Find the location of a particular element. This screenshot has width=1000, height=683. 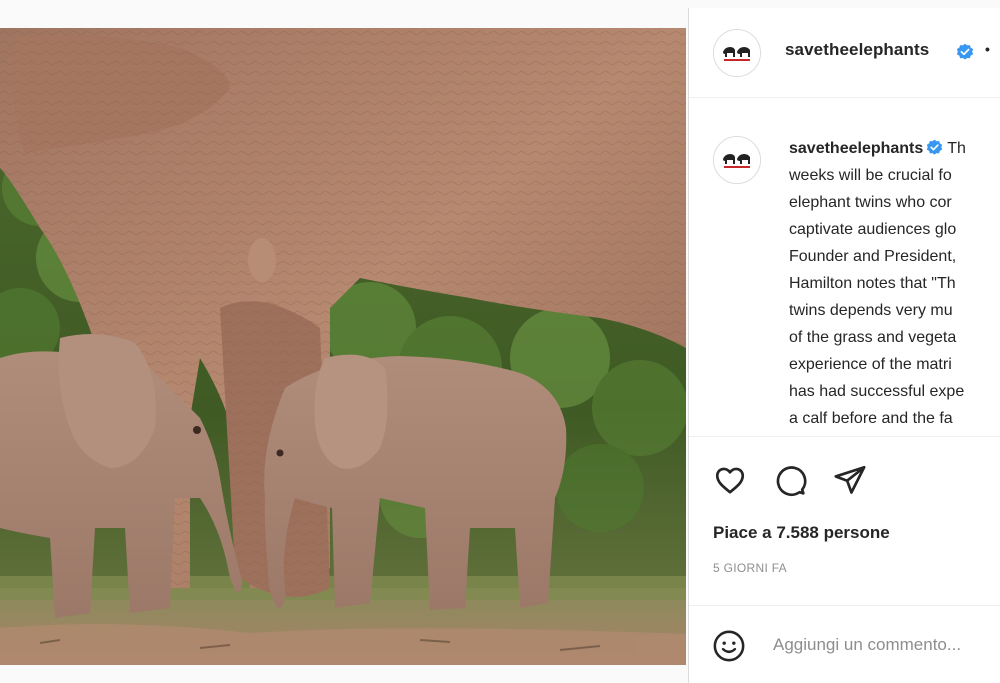

like-button is located at coordinates (730, 480).